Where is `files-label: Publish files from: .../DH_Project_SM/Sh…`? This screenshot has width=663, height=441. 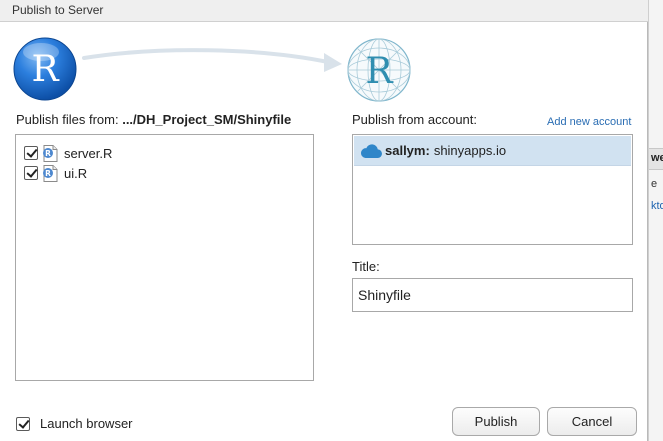 files-label: Publish files from: .../DH_Project_SM/Sh… is located at coordinates (153, 119).